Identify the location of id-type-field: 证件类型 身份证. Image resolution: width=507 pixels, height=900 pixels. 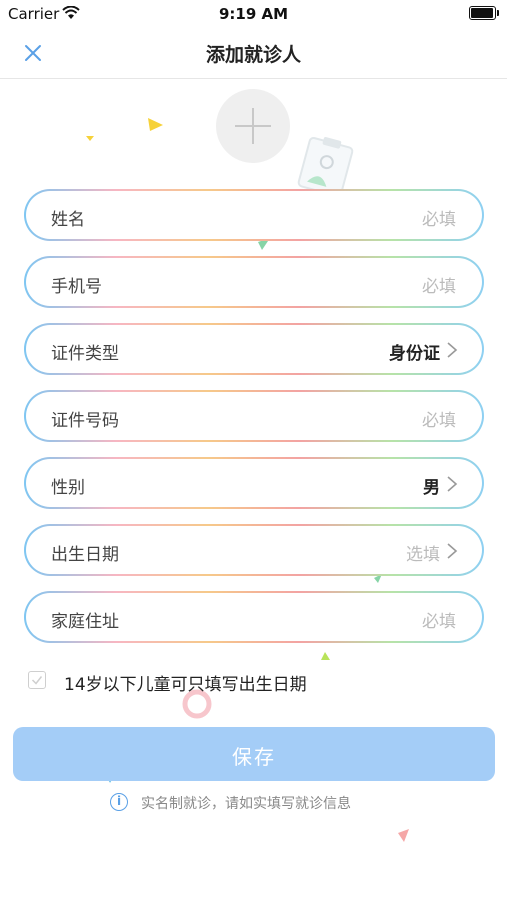
(254, 349).